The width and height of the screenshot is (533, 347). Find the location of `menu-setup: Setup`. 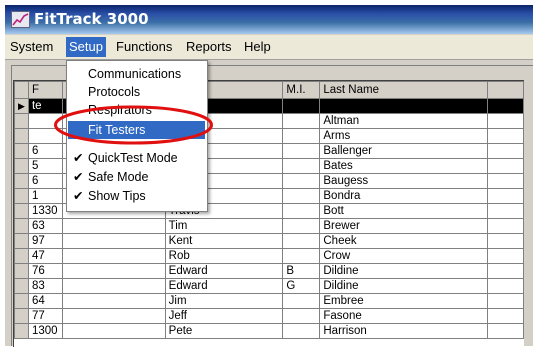

menu-setup: Setup is located at coordinates (86, 47).